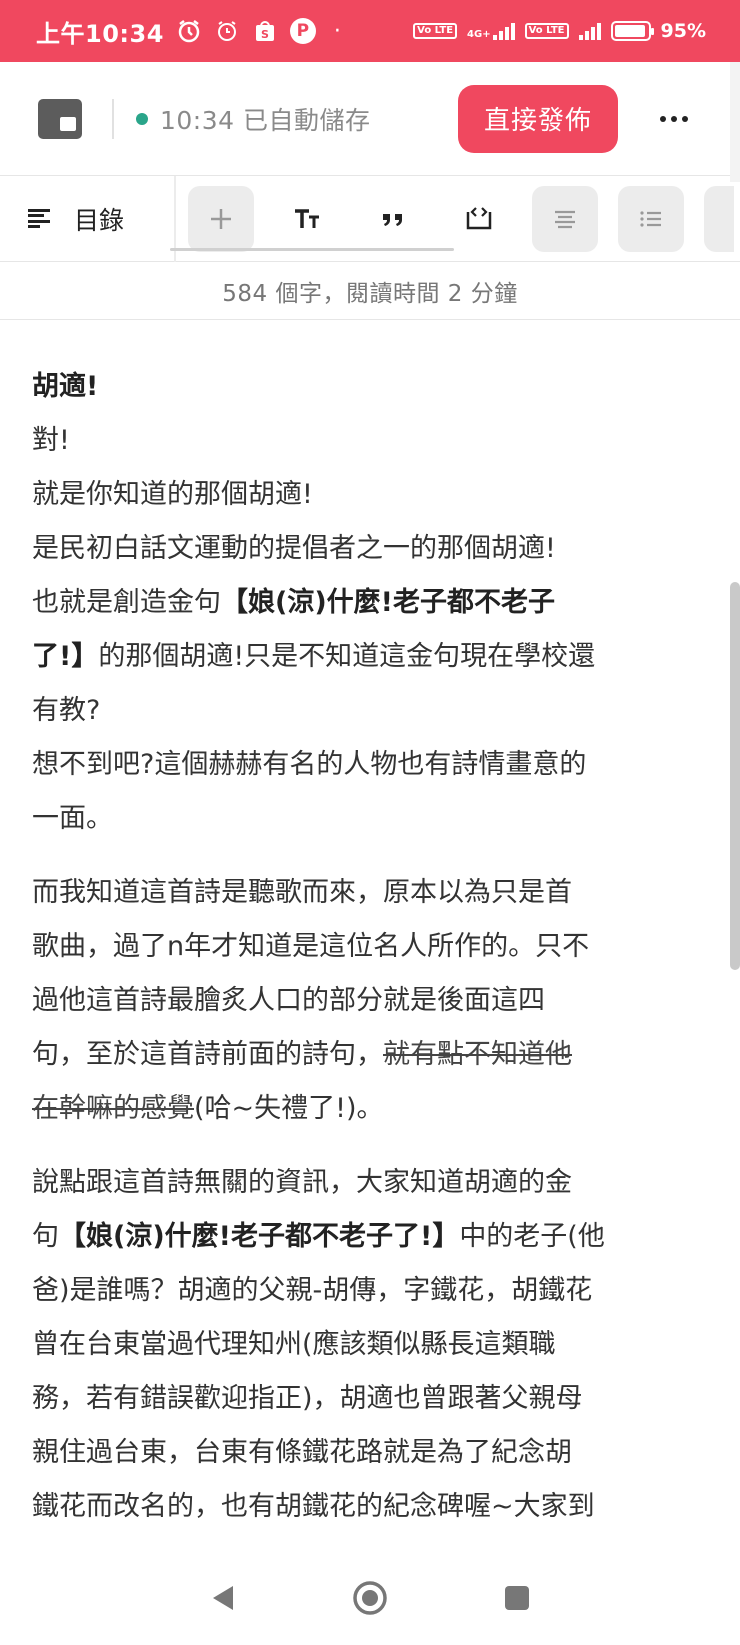 The height and width of the screenshot is (1645, 740). Describe the element at coordinates (51, 440) in the screenshot. I see `text-line: 對!` at that location.